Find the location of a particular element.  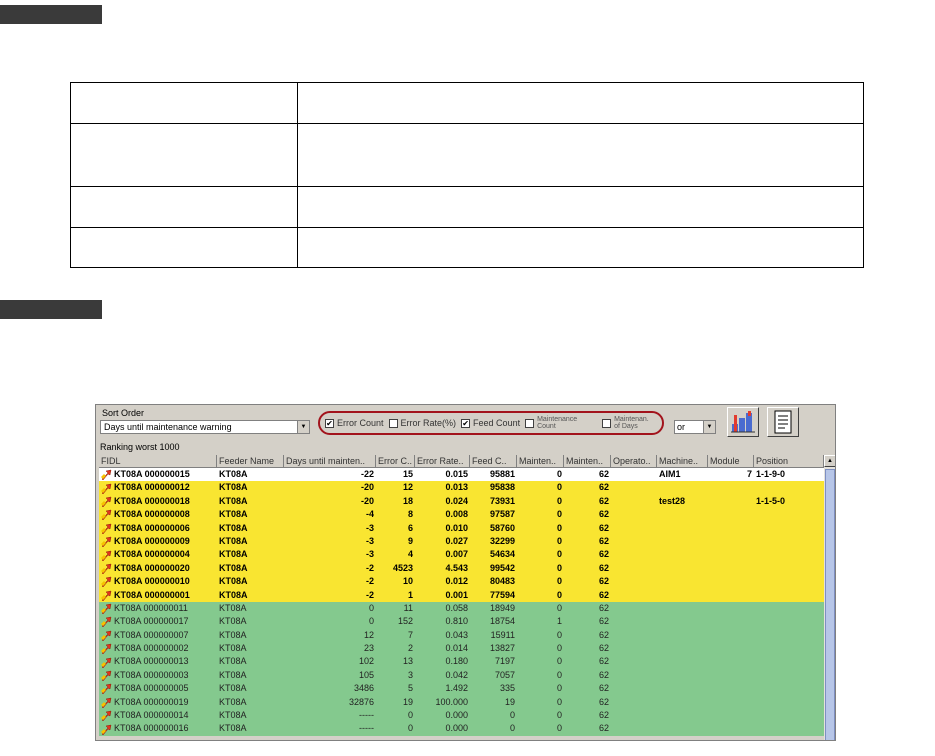

filter-label: Feed Count is located at coordinates (497, 423).